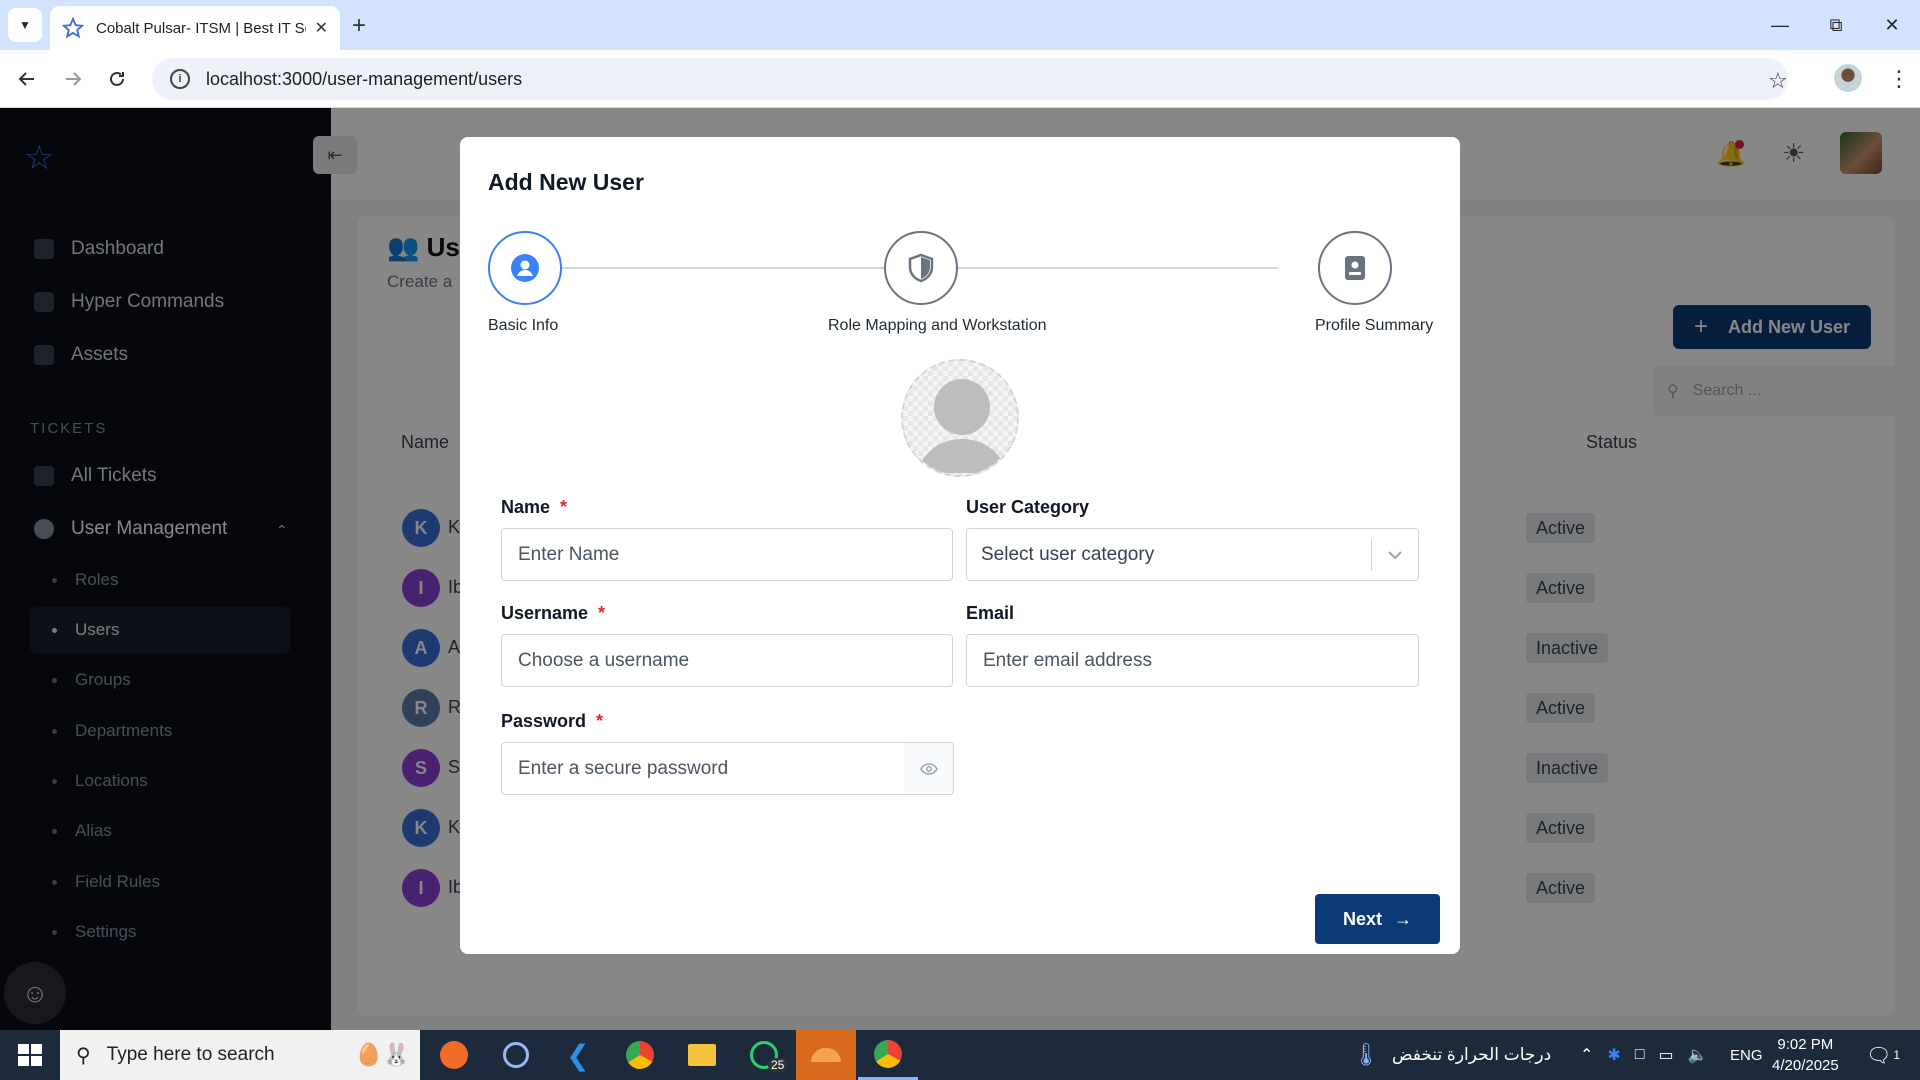  I want to click on search-icon: ⚲, so click(83, 1055).